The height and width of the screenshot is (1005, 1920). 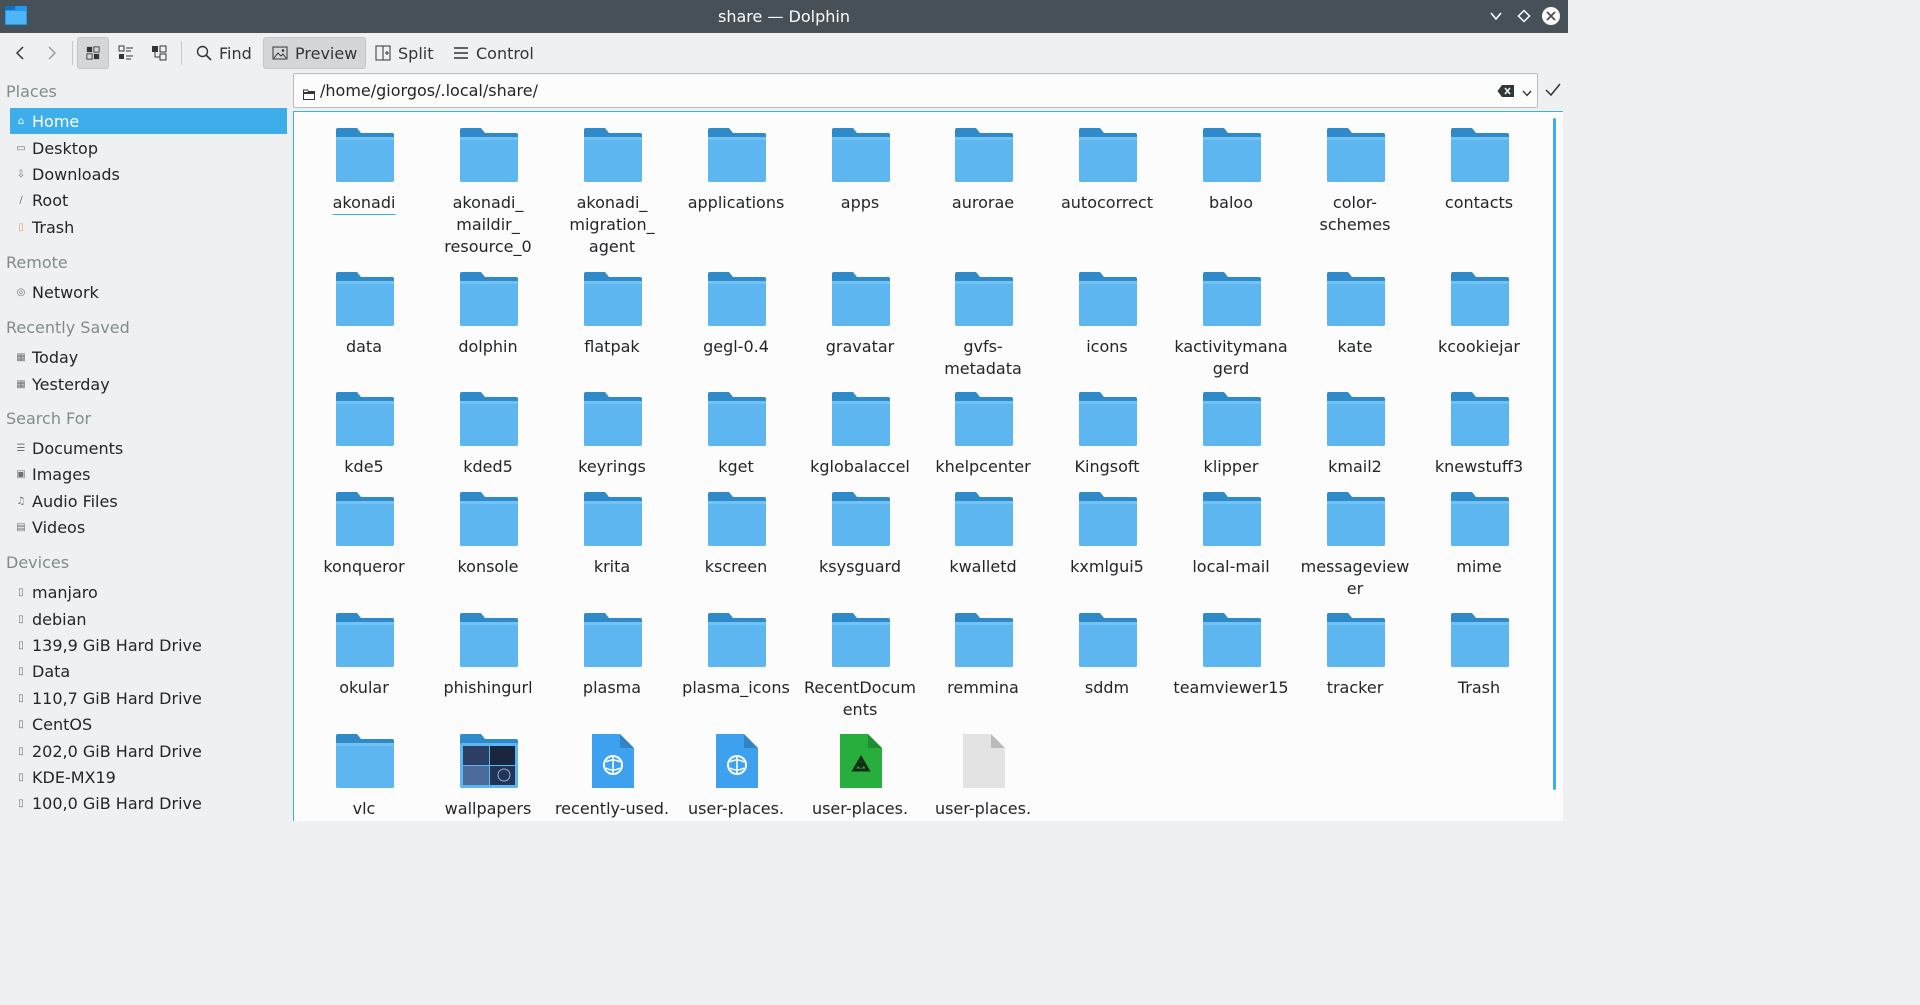 What do you see at coordinates (488, 346) in the screenshot?
I see `file-name-label: dolphin` at bounding box center [488, 346].